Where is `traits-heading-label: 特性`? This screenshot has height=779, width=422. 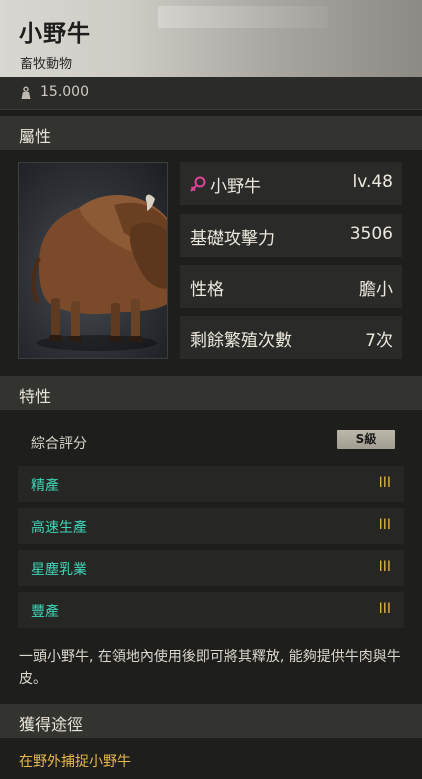 traits-heading-label: 特性 is located at coordinates (35, 396).